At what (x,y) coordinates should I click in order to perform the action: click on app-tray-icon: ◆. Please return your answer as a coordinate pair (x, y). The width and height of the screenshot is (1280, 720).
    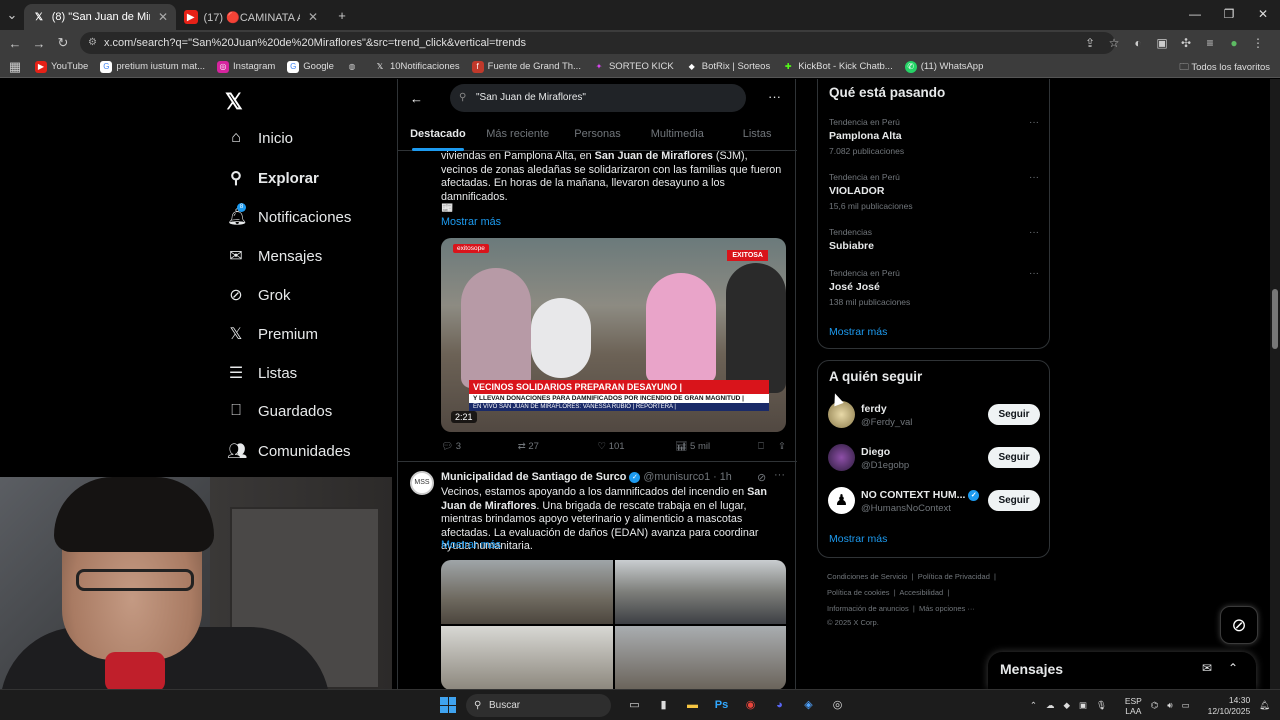
    Looking at the image, I should click on (1066, 705).